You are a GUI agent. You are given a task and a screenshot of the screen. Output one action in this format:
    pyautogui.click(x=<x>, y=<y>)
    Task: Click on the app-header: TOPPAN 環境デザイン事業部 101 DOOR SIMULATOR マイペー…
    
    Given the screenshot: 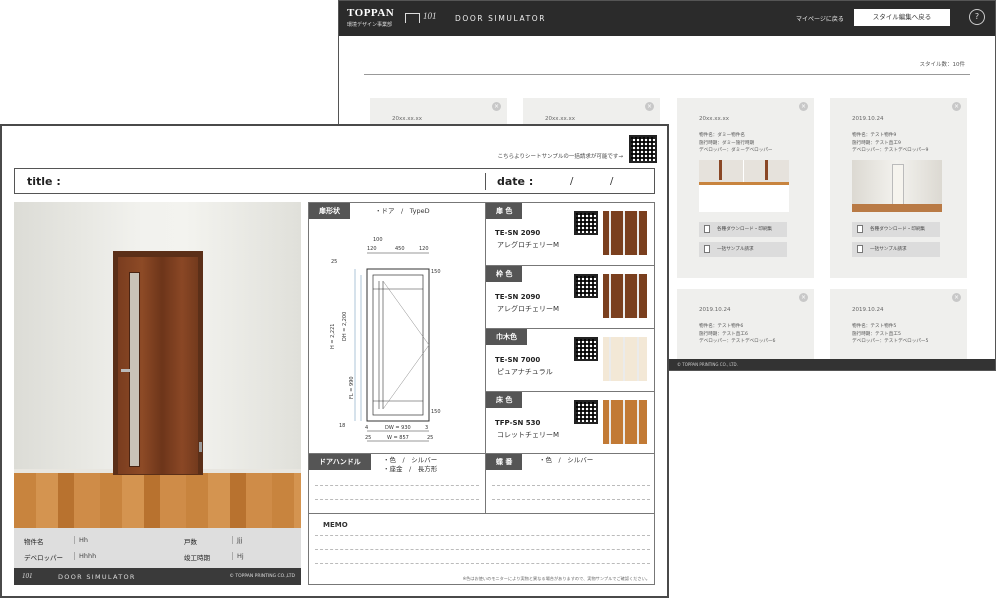 What is the action you would take?
    pyautogui.click(x=667, y=18)
    